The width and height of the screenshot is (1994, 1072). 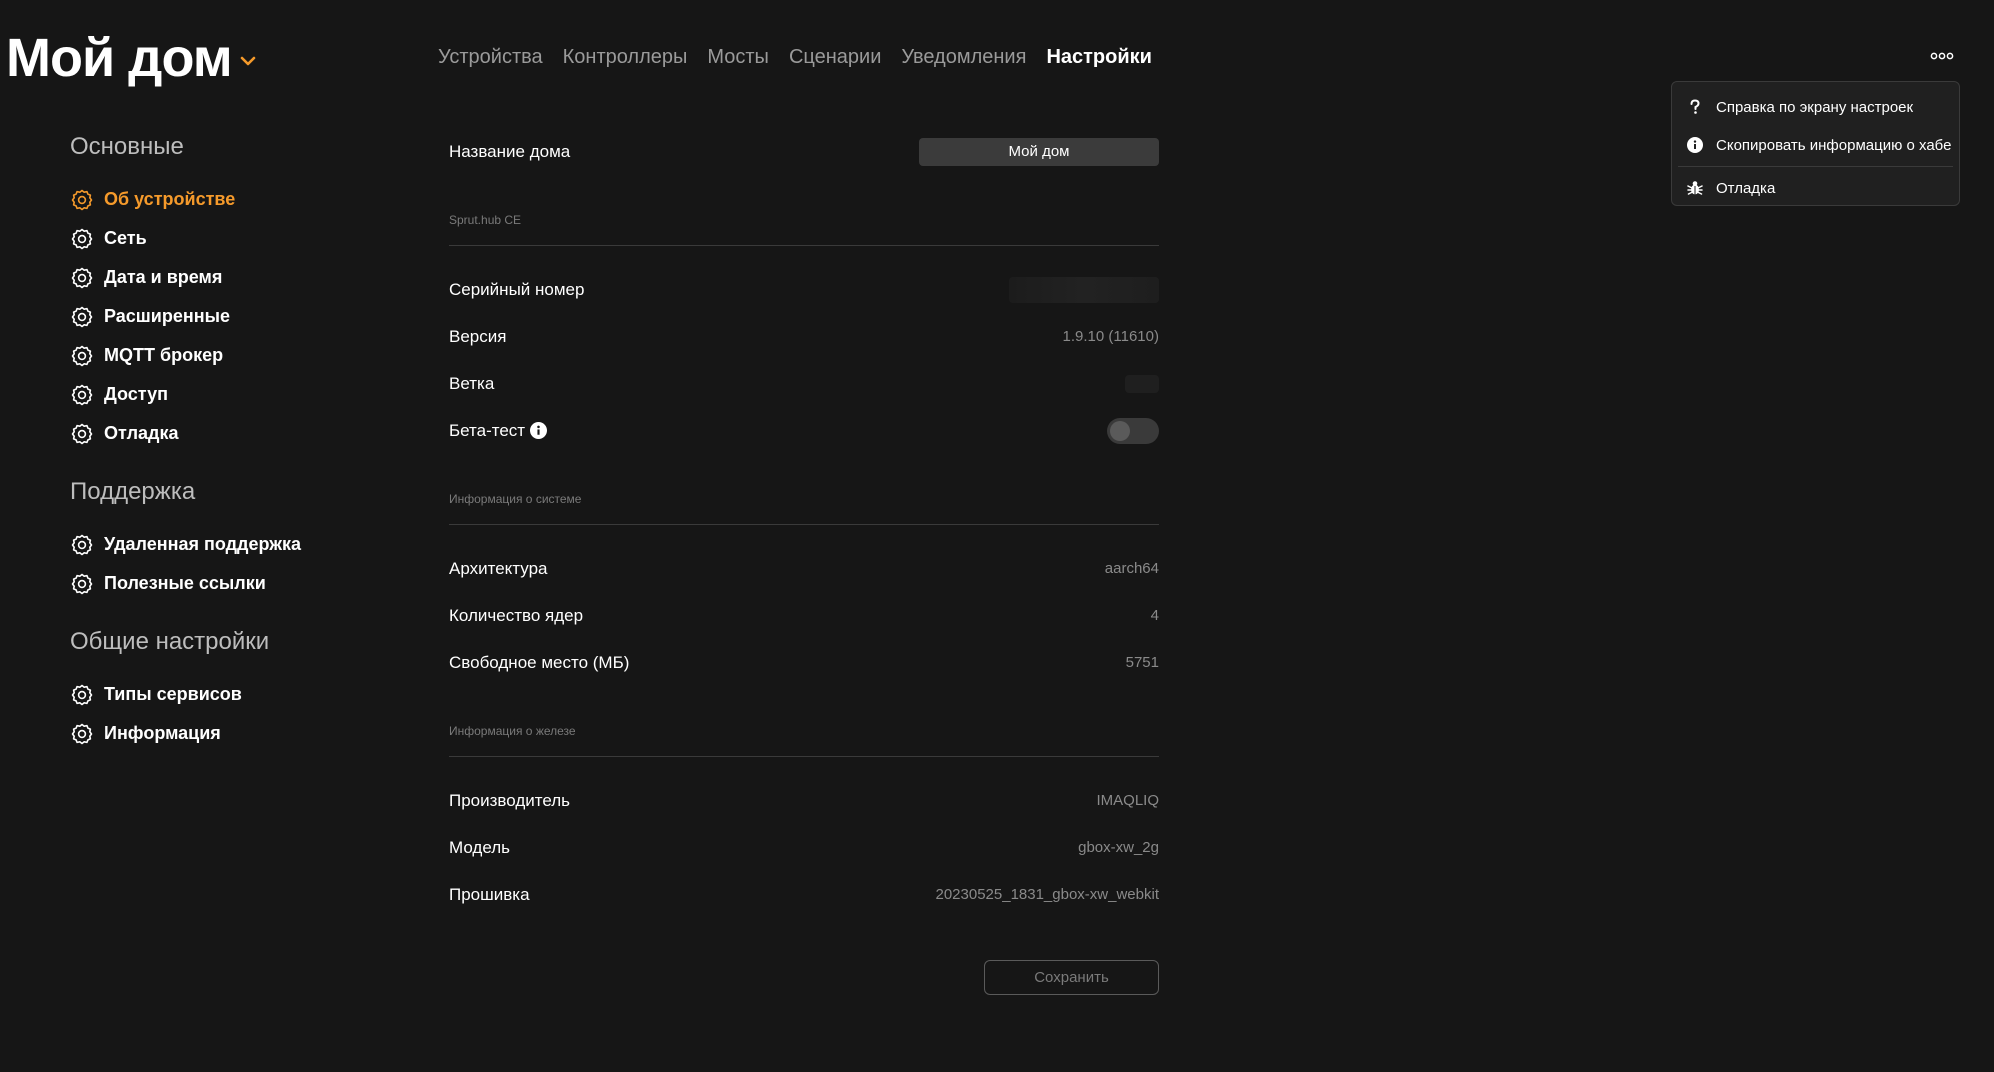 I want to click on version-value: 1.9.10 (11610), so click(x=1110, y=336).